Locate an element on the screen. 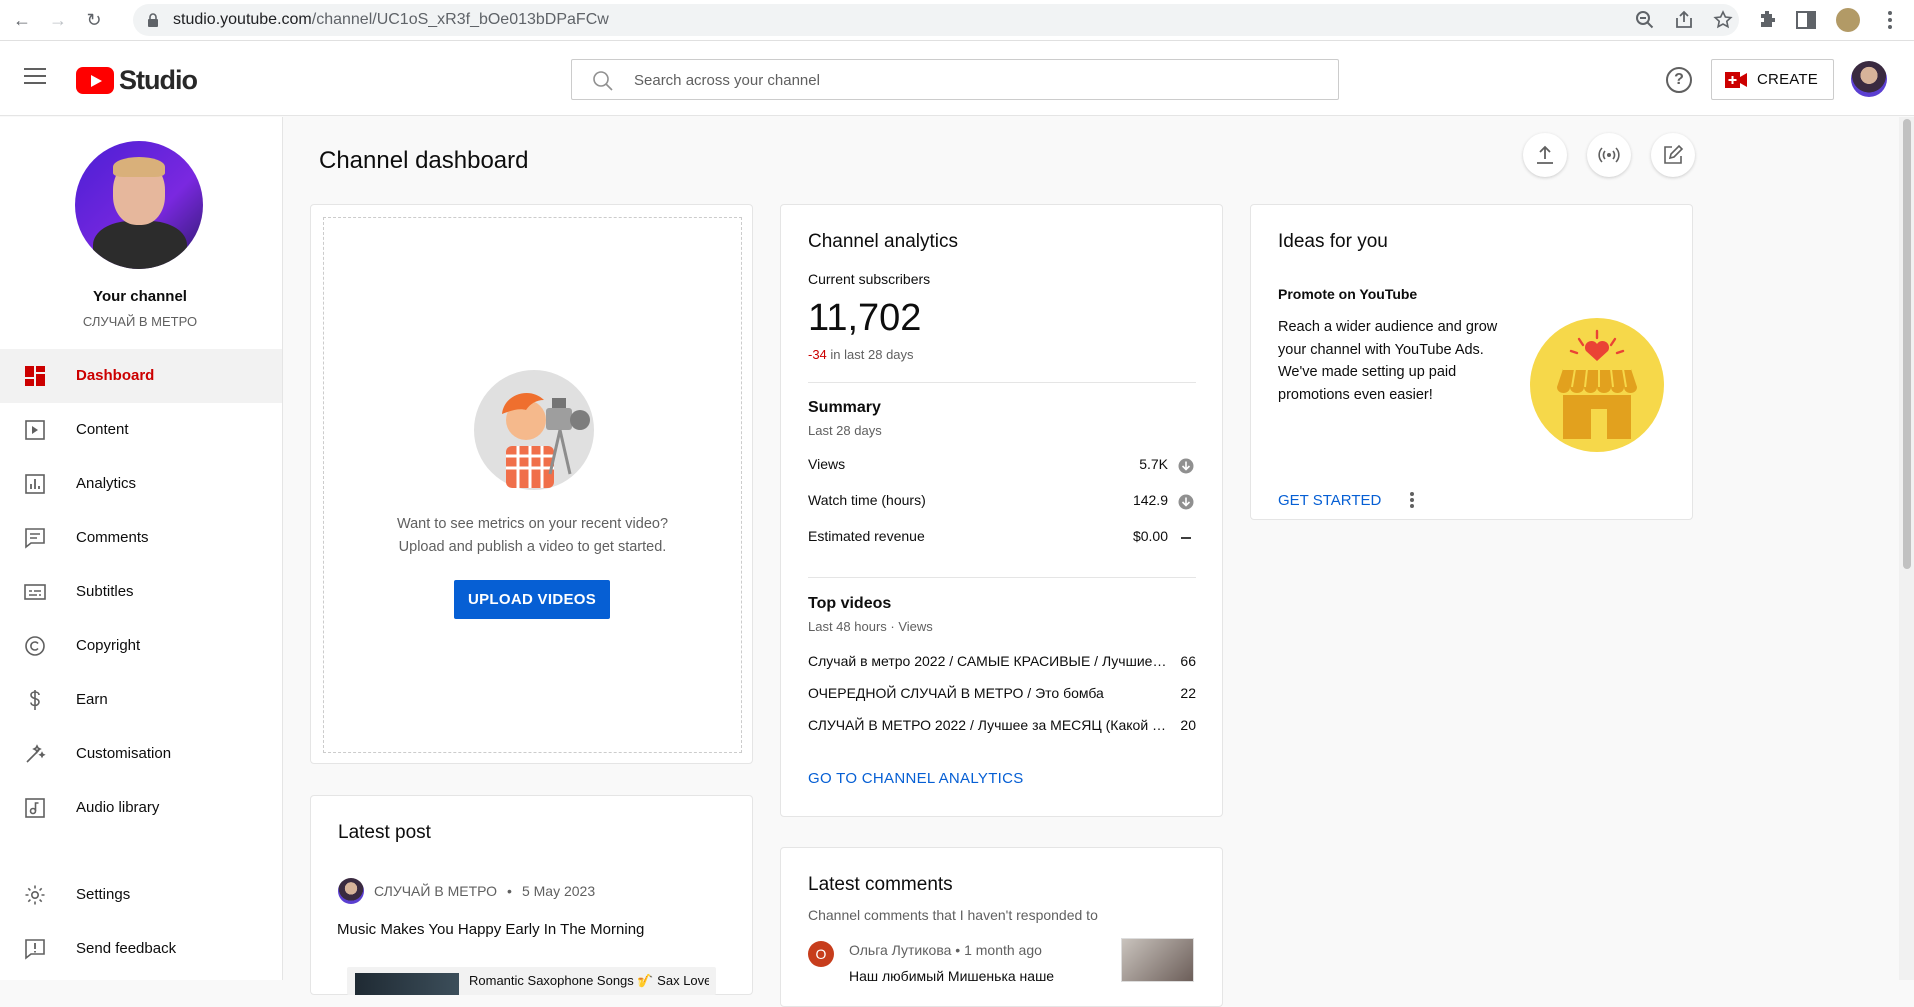 Image resolution: width=1914 pixels, height=1007 pixels. browser-menu-icon is located at coordinates (1890, 20).